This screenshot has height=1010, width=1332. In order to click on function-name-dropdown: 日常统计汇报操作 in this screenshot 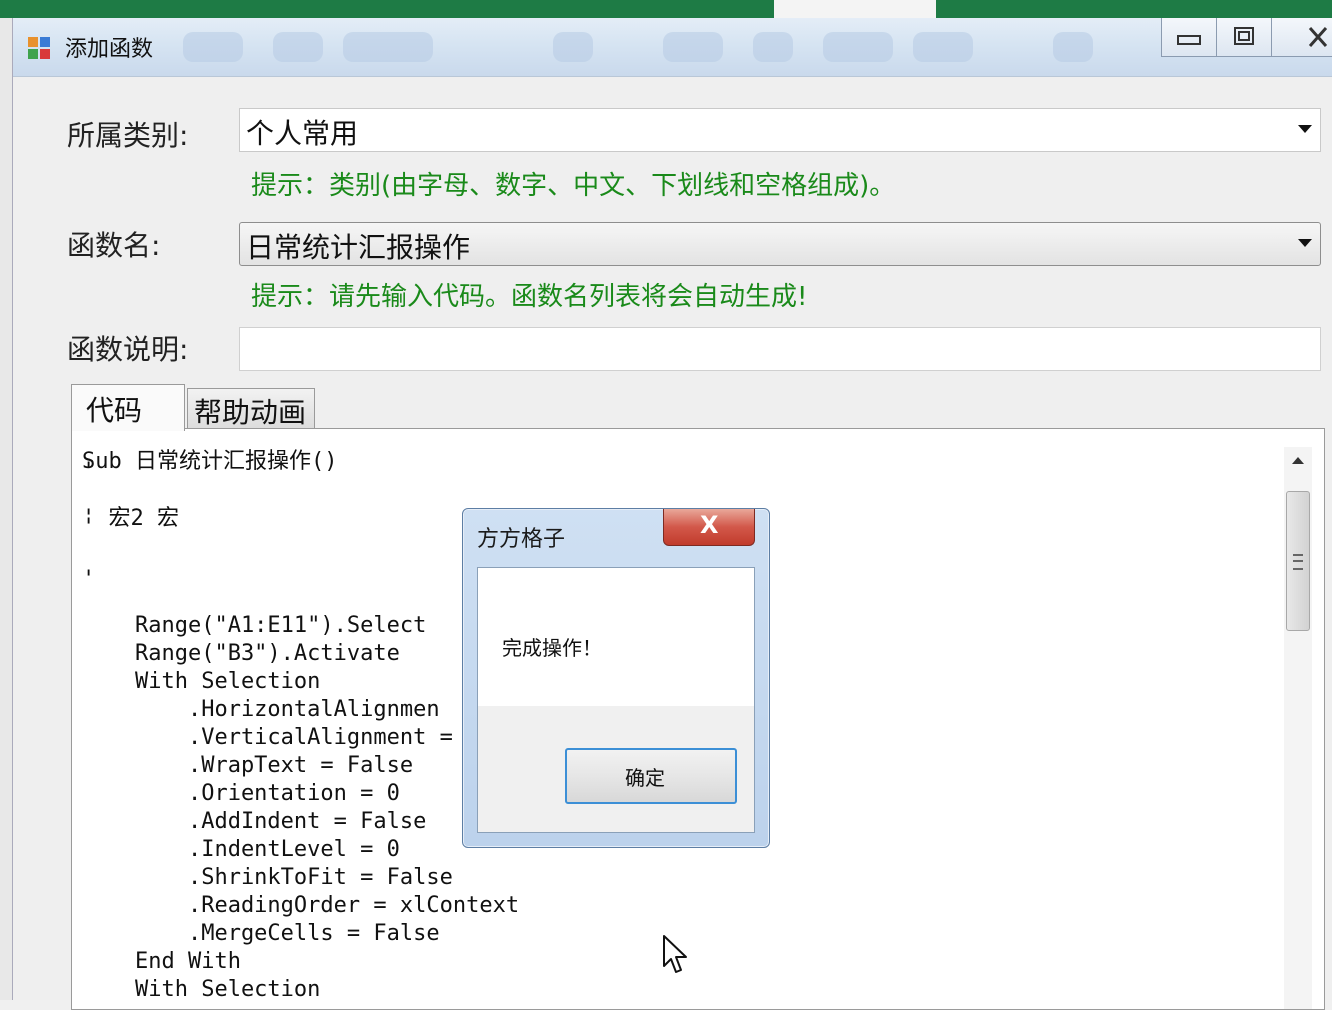, I will do `click(780, 244)`.